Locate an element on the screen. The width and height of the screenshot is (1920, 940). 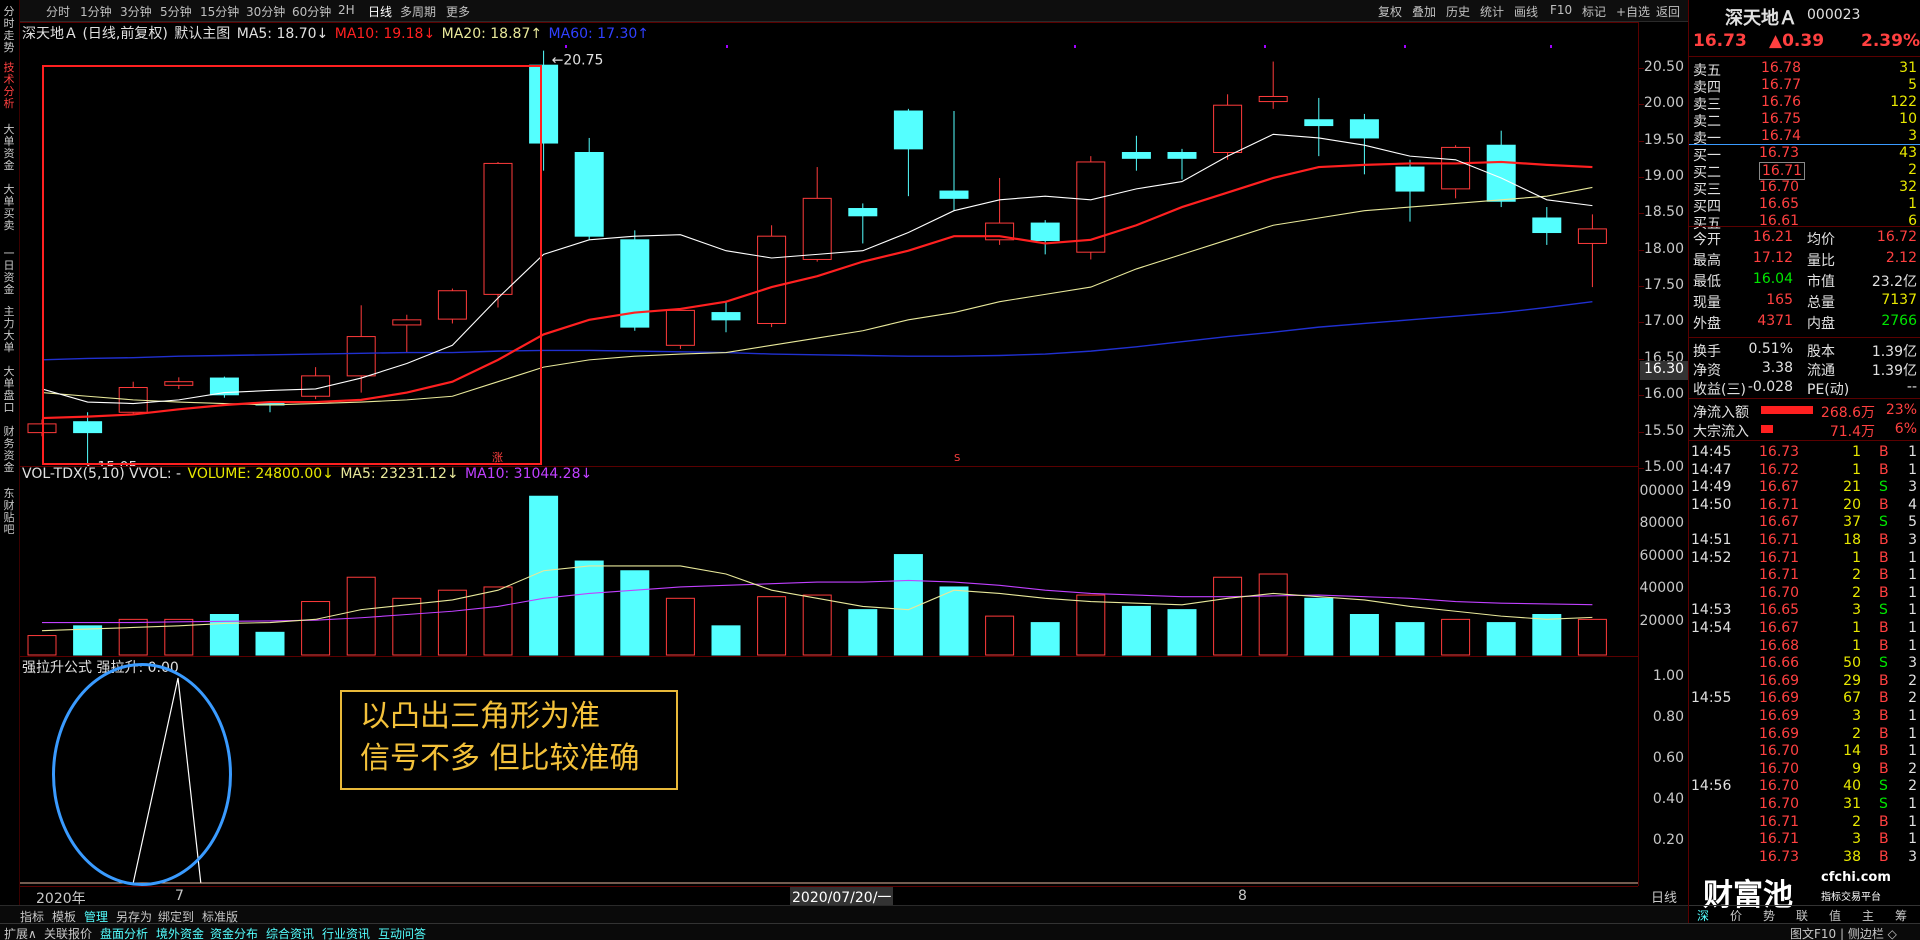
tf-multi: 多周期 is located at coordinates (418, 11).